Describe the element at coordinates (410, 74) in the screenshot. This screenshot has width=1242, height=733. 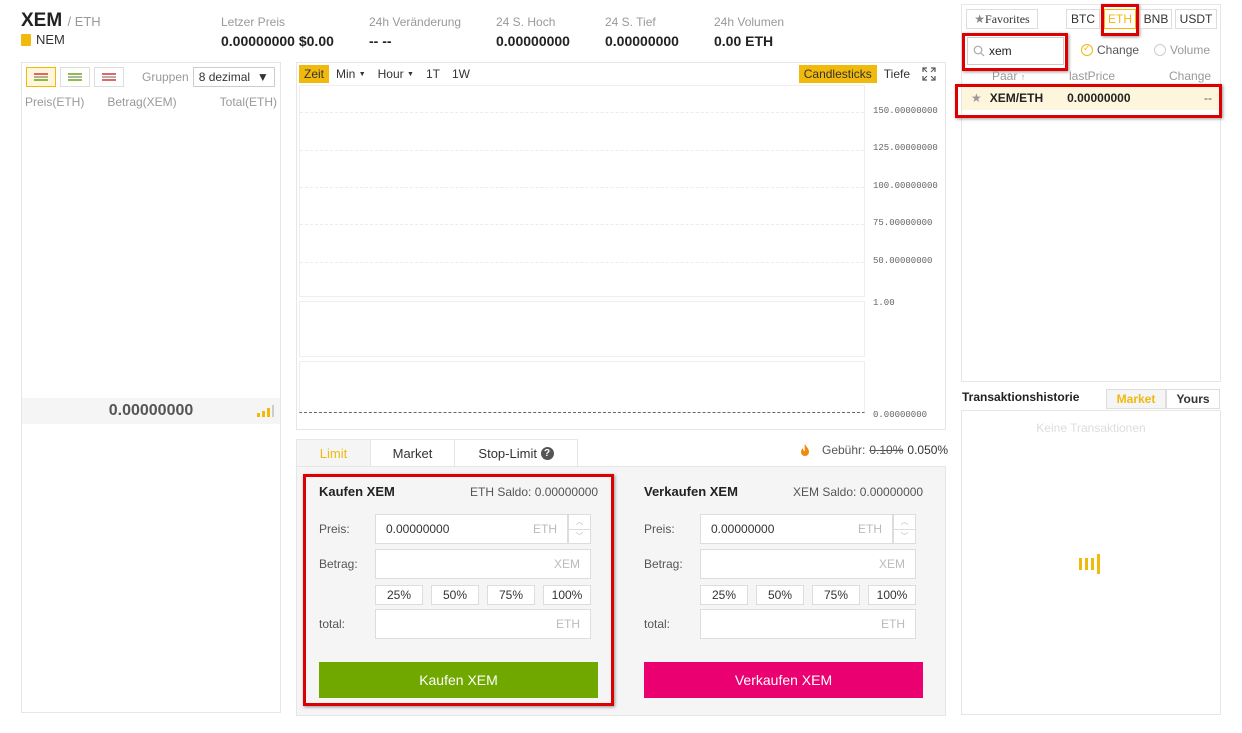
I see `caret-down-icon: ▼` at that location.